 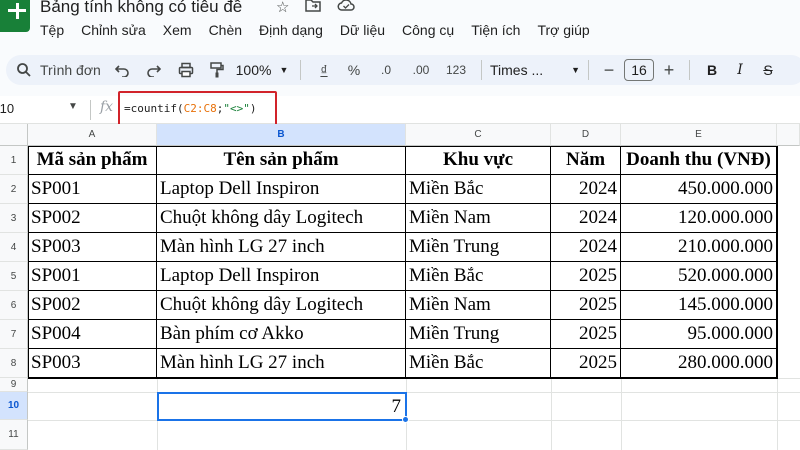 I want to click on table-cell: SP004, so click(x=92, y=334).